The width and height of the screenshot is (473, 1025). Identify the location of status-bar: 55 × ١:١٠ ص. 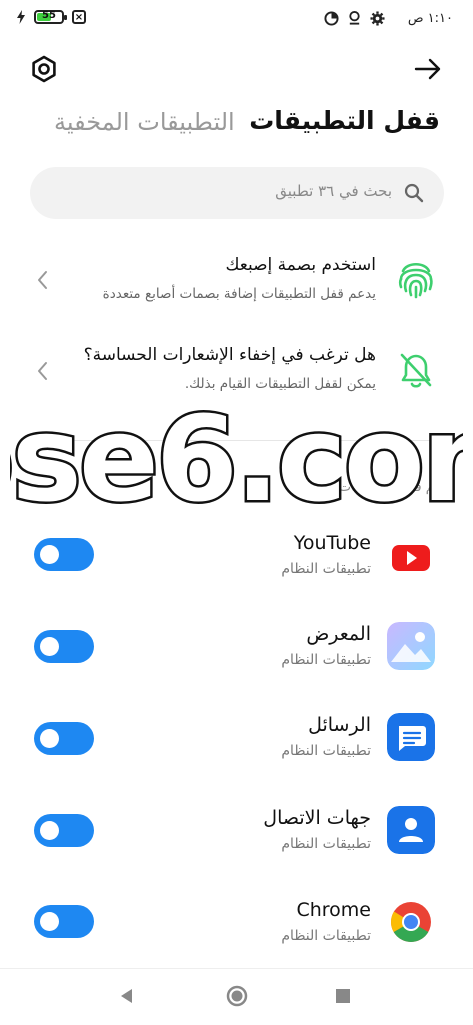
(236, 20).